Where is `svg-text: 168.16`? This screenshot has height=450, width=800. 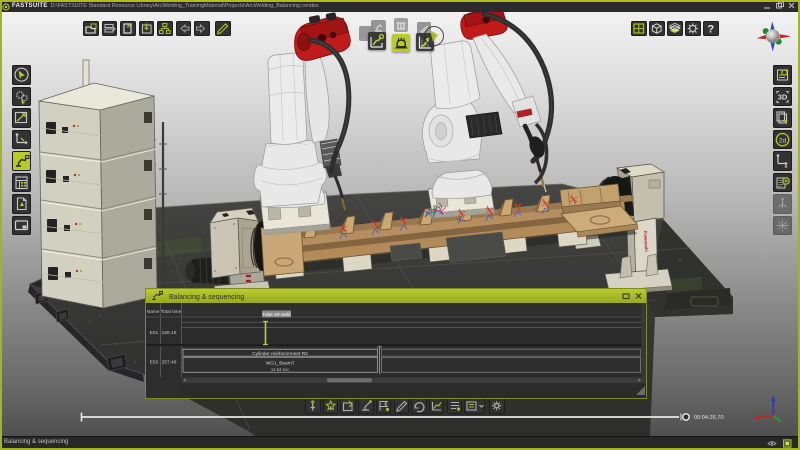 svg-text: 168.16 is located at coordinates (169, 333).